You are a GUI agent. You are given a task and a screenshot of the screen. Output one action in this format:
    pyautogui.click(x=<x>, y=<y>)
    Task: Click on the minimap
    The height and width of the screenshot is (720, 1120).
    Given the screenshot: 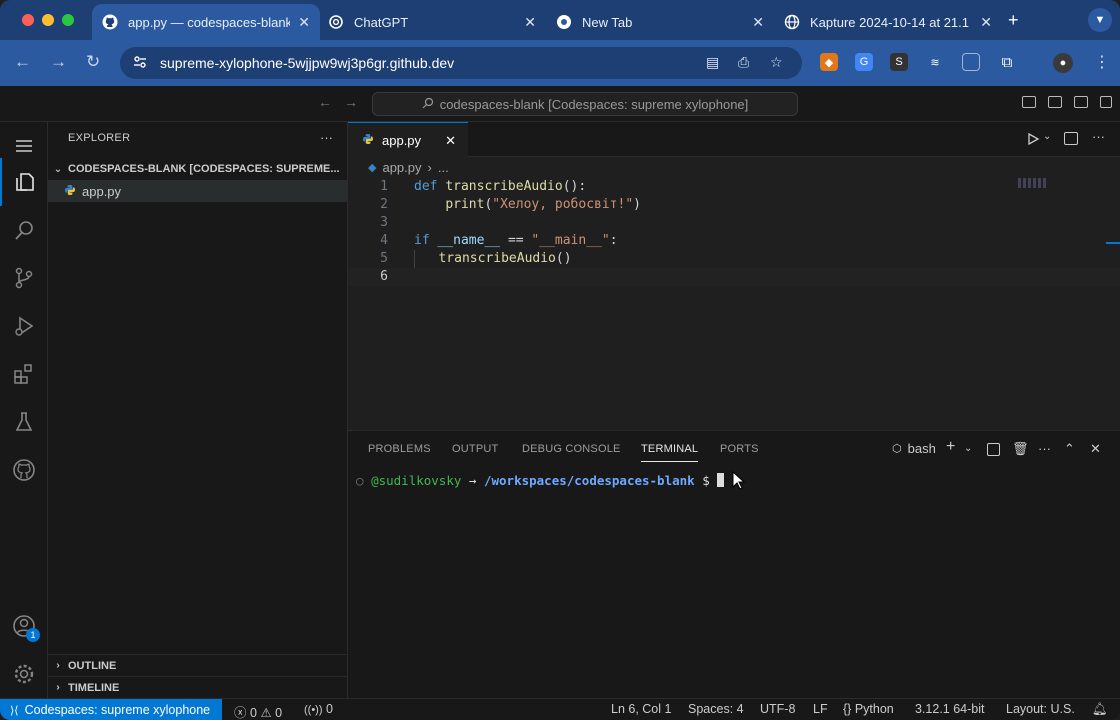 What is the action you would take?
    pyautogui.click(x=1032, y=183)
    